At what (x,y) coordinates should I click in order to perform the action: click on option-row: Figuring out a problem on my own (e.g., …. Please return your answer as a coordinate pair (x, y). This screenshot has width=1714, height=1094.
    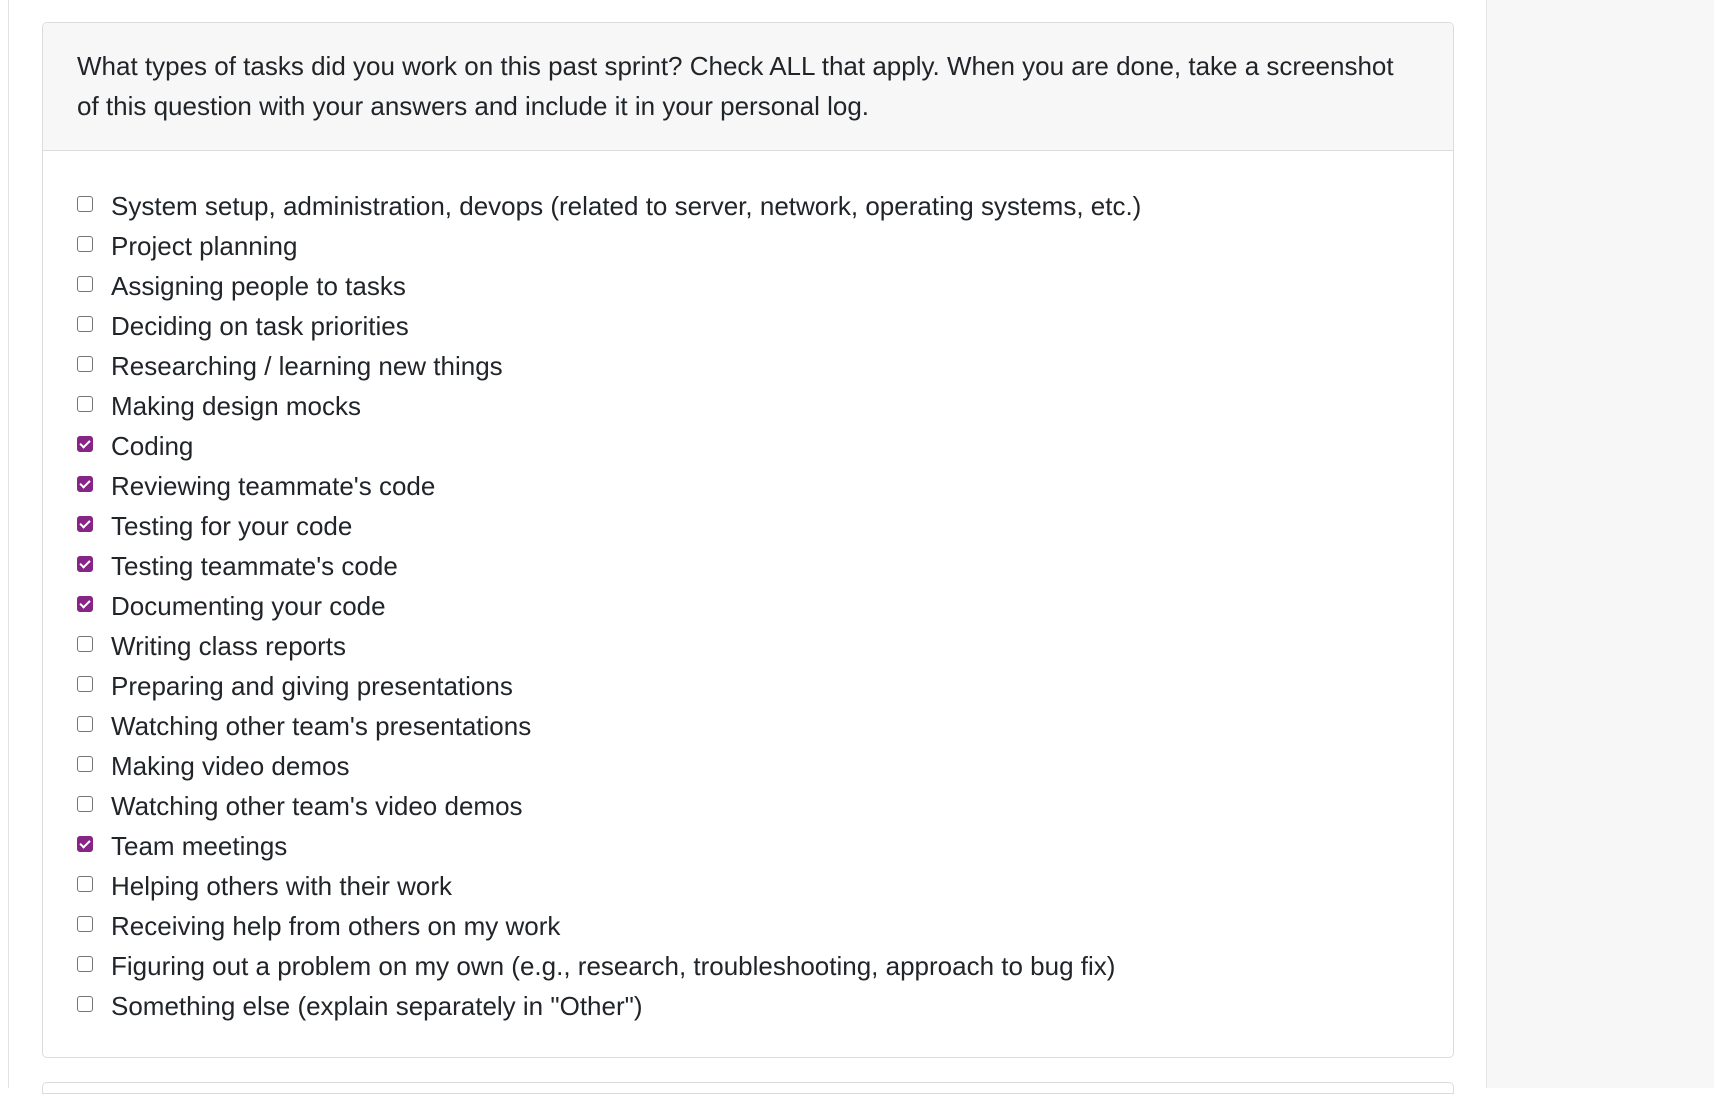
    Looking at the image, I should click on (765, 966).